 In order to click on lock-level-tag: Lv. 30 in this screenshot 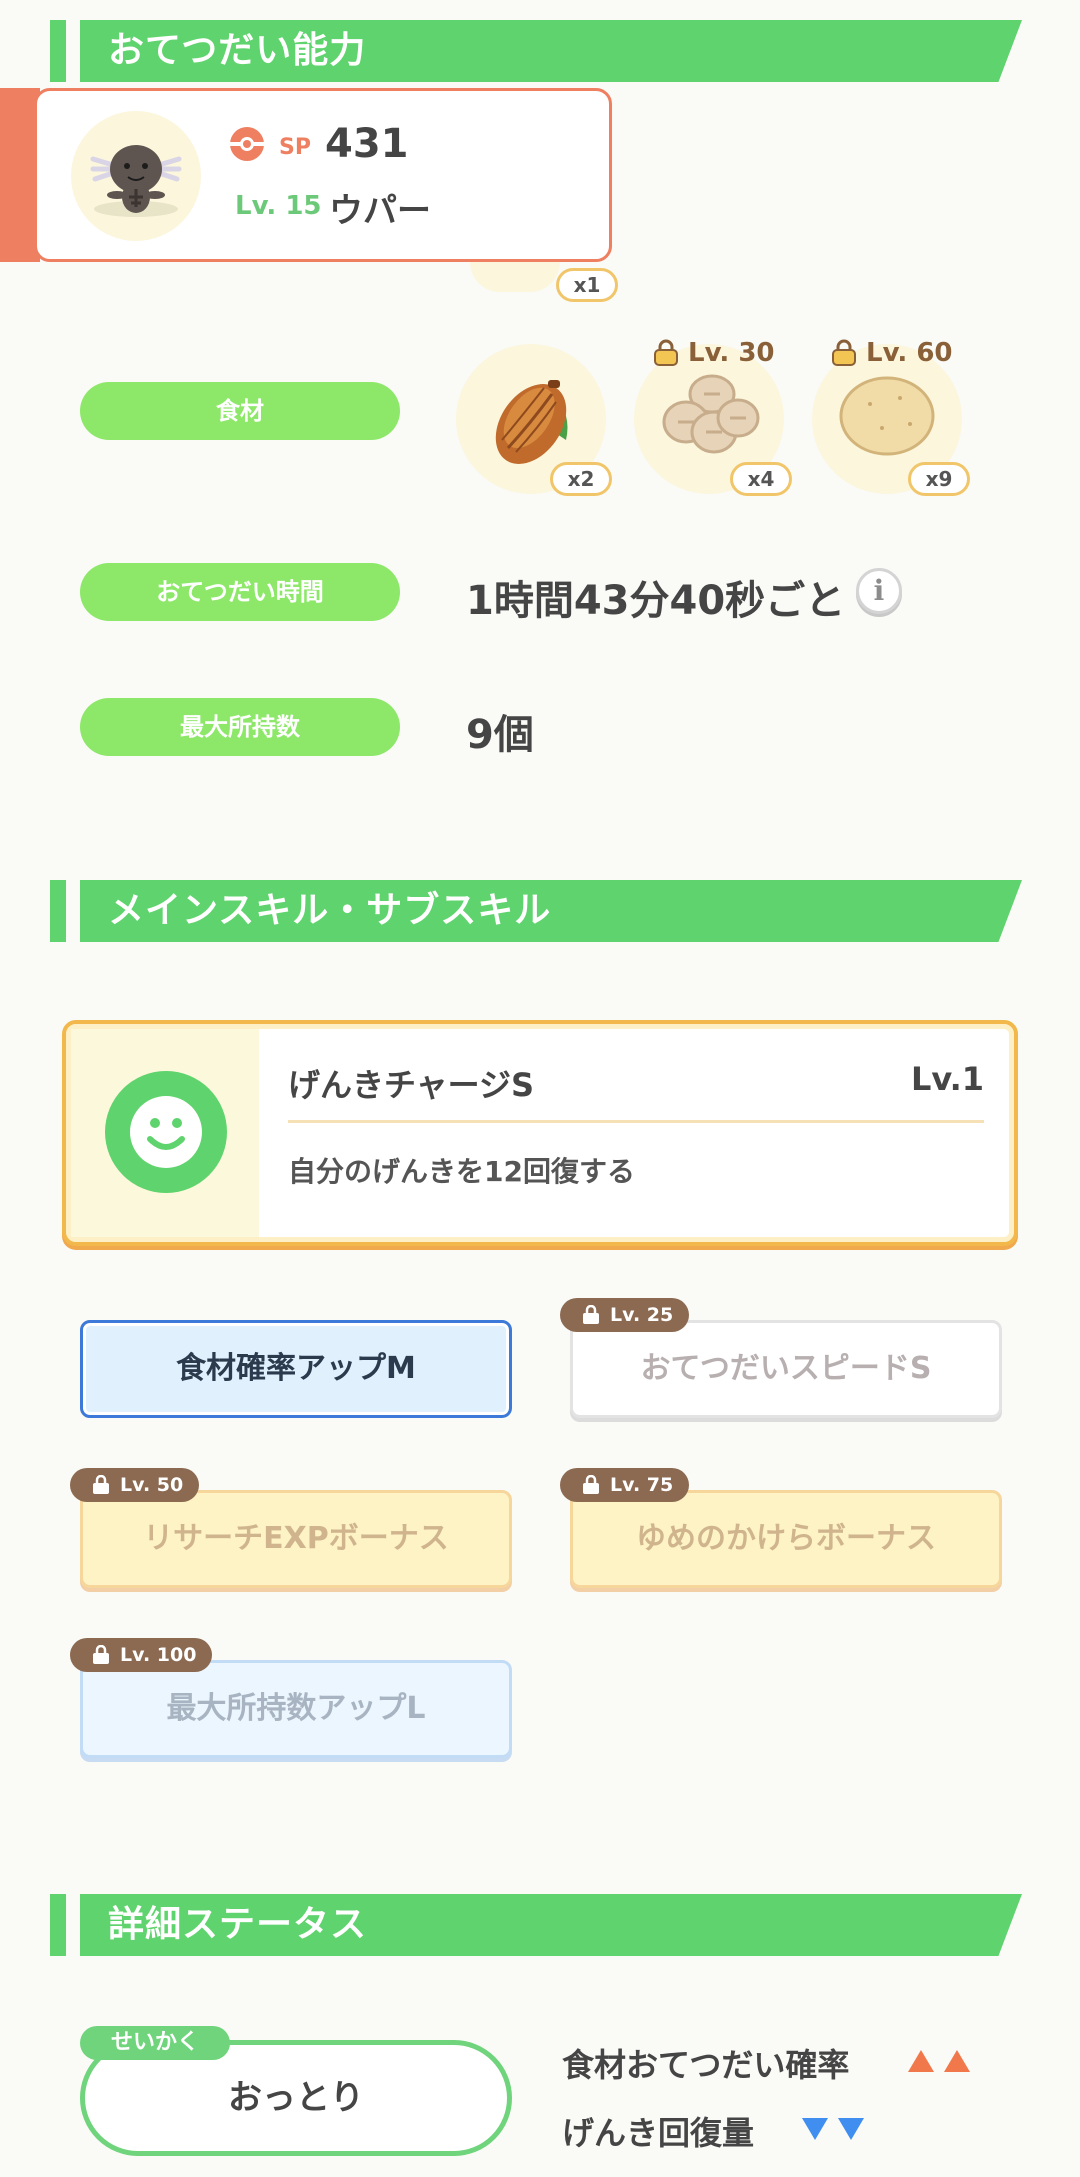, I will do `click(713, 353)`.